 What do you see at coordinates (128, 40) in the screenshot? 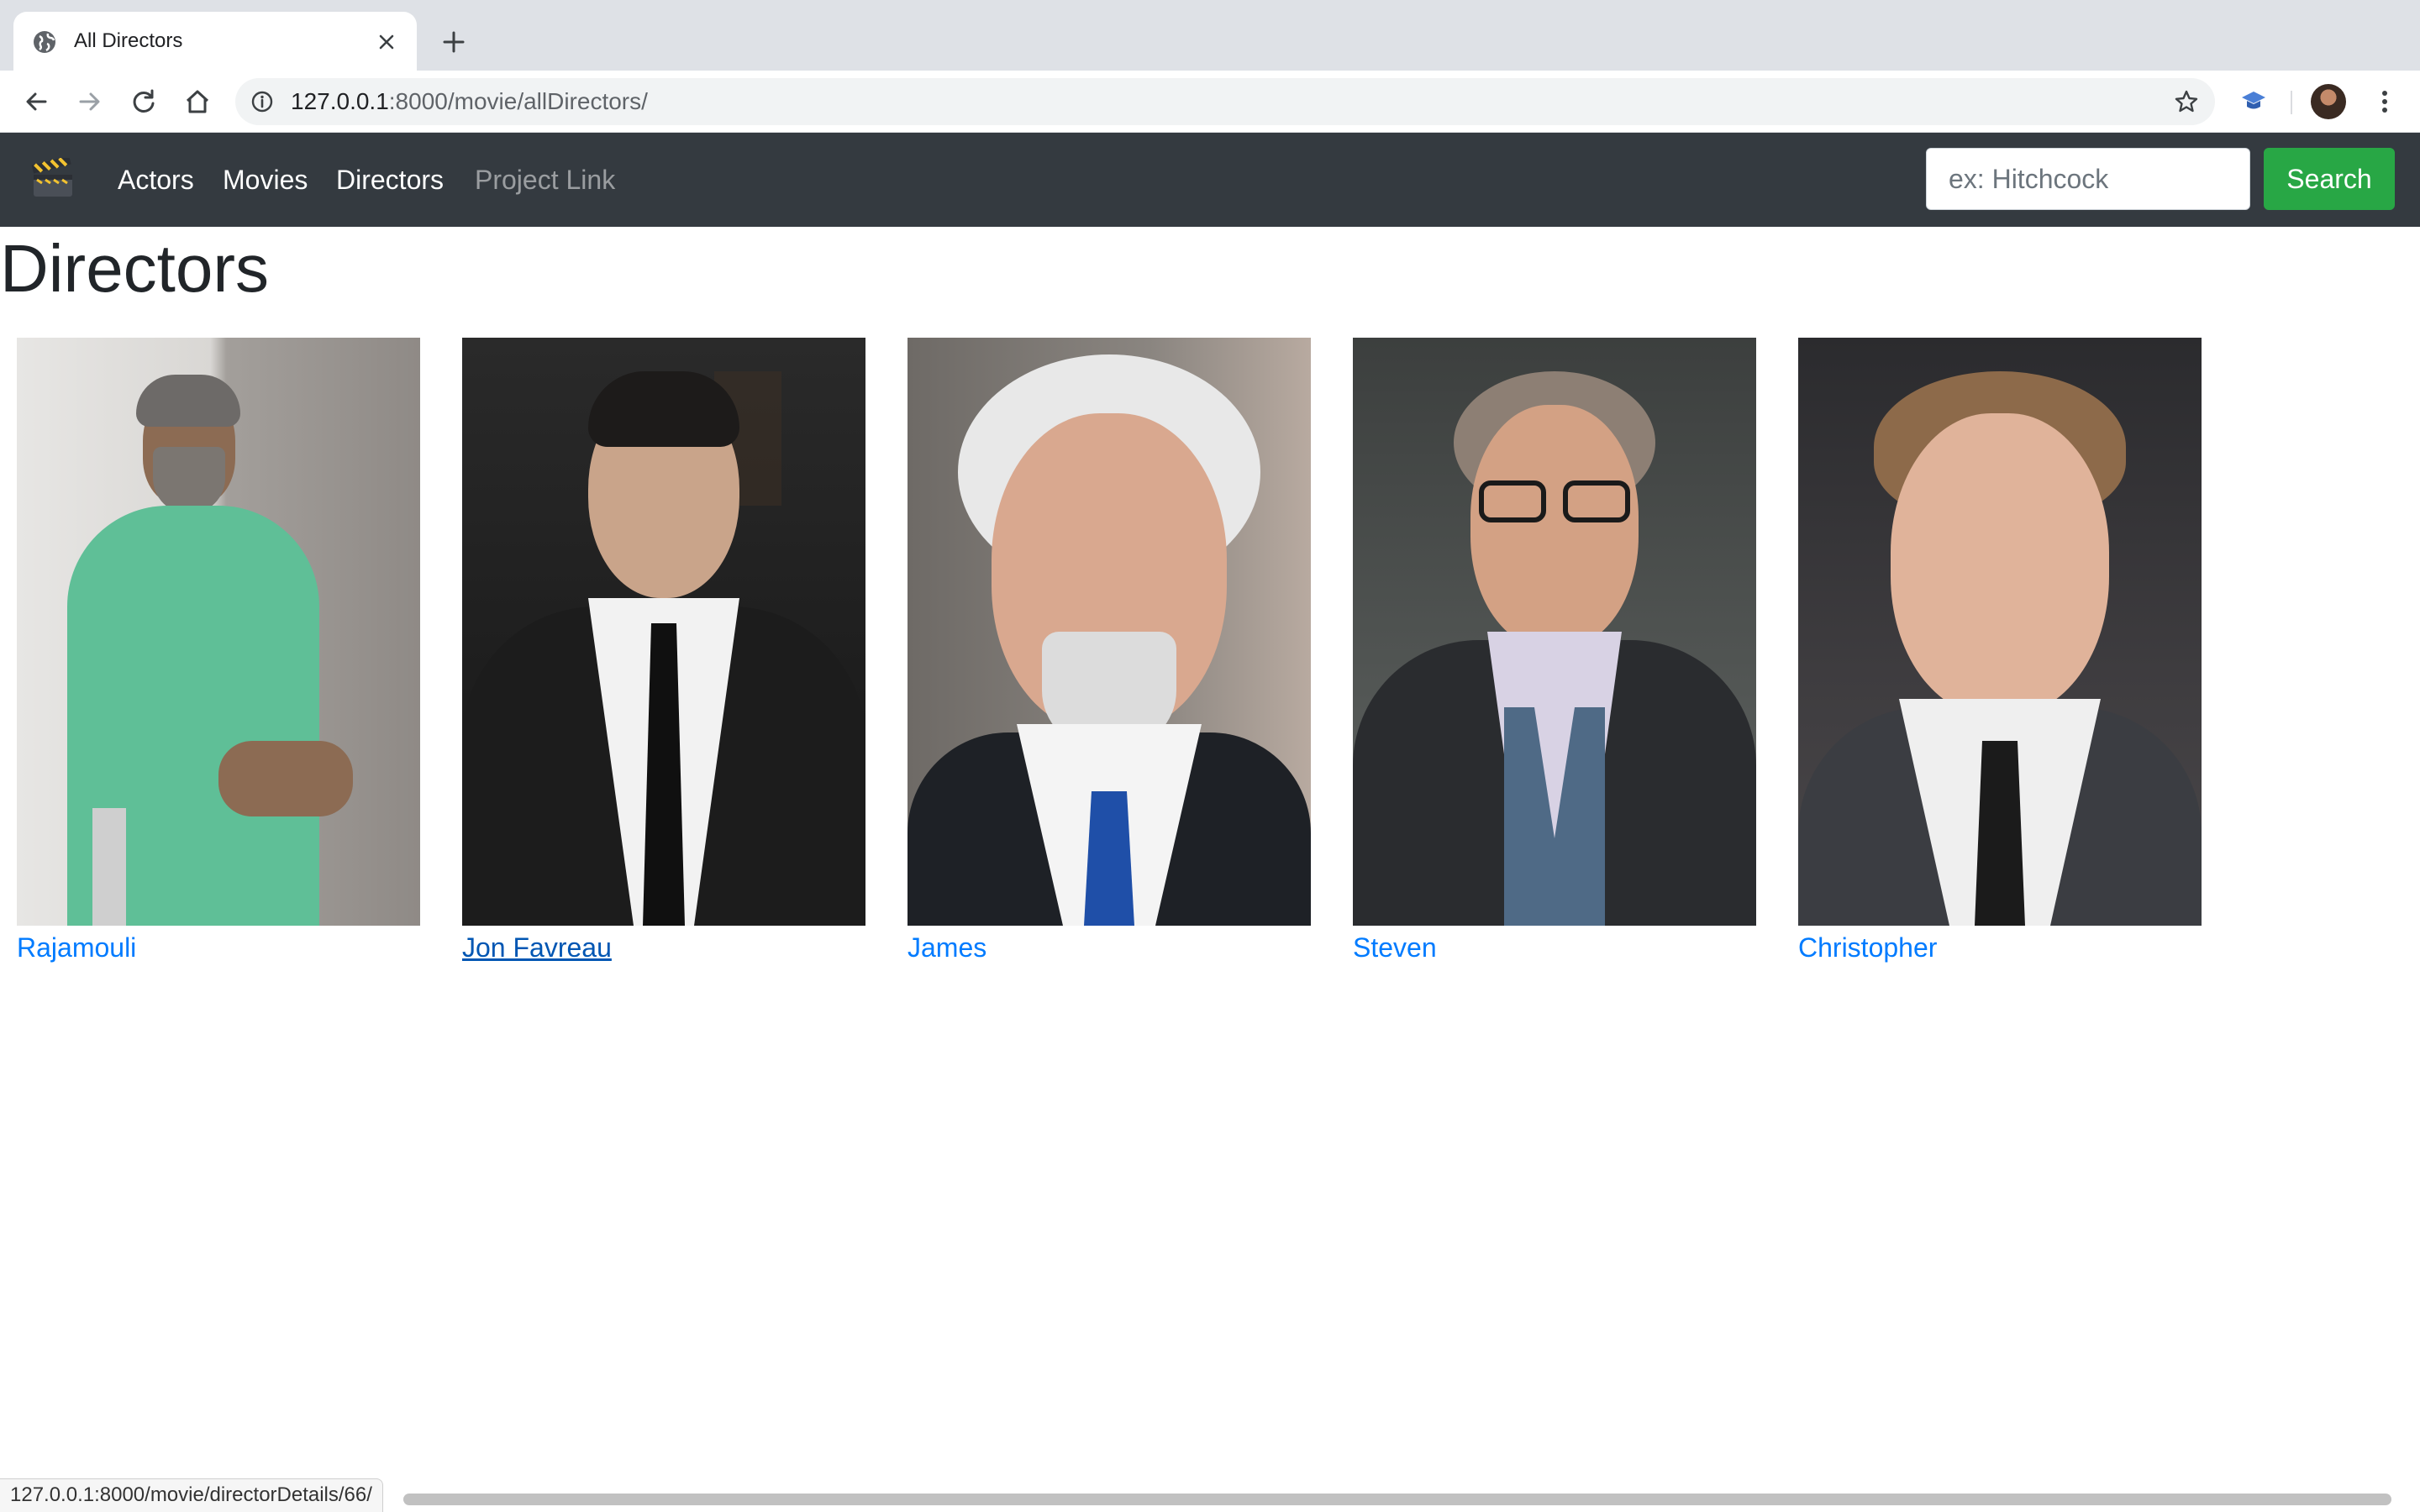
I see `tab-title: All Directors` at bounding box center [128, 40].